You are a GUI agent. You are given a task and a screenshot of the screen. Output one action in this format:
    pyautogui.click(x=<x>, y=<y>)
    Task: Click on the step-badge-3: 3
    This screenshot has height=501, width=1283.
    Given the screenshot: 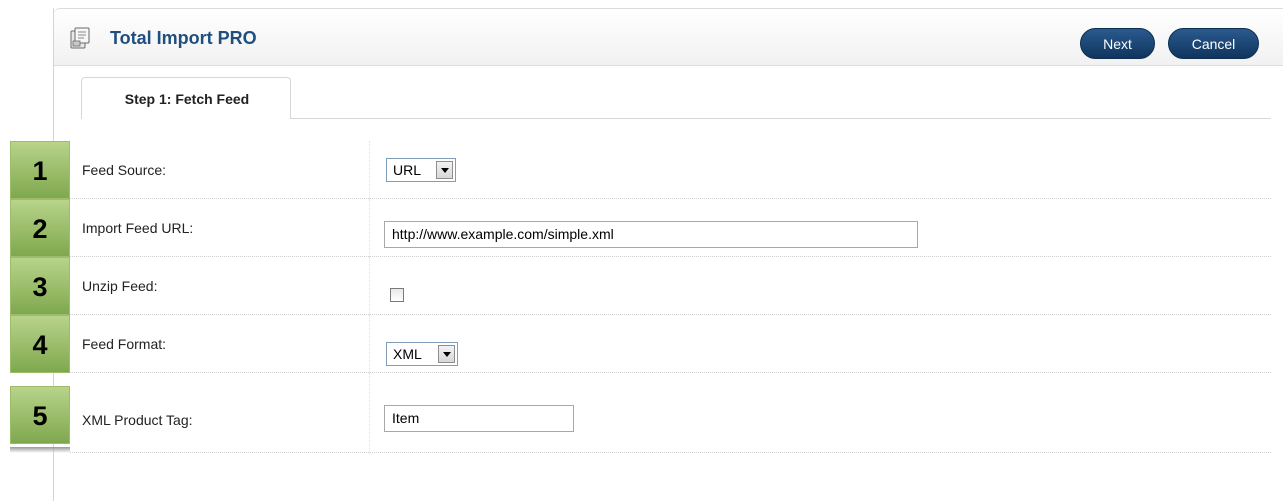 What is the action you would take?
    pyautogui.click(x=40, y=286)
    